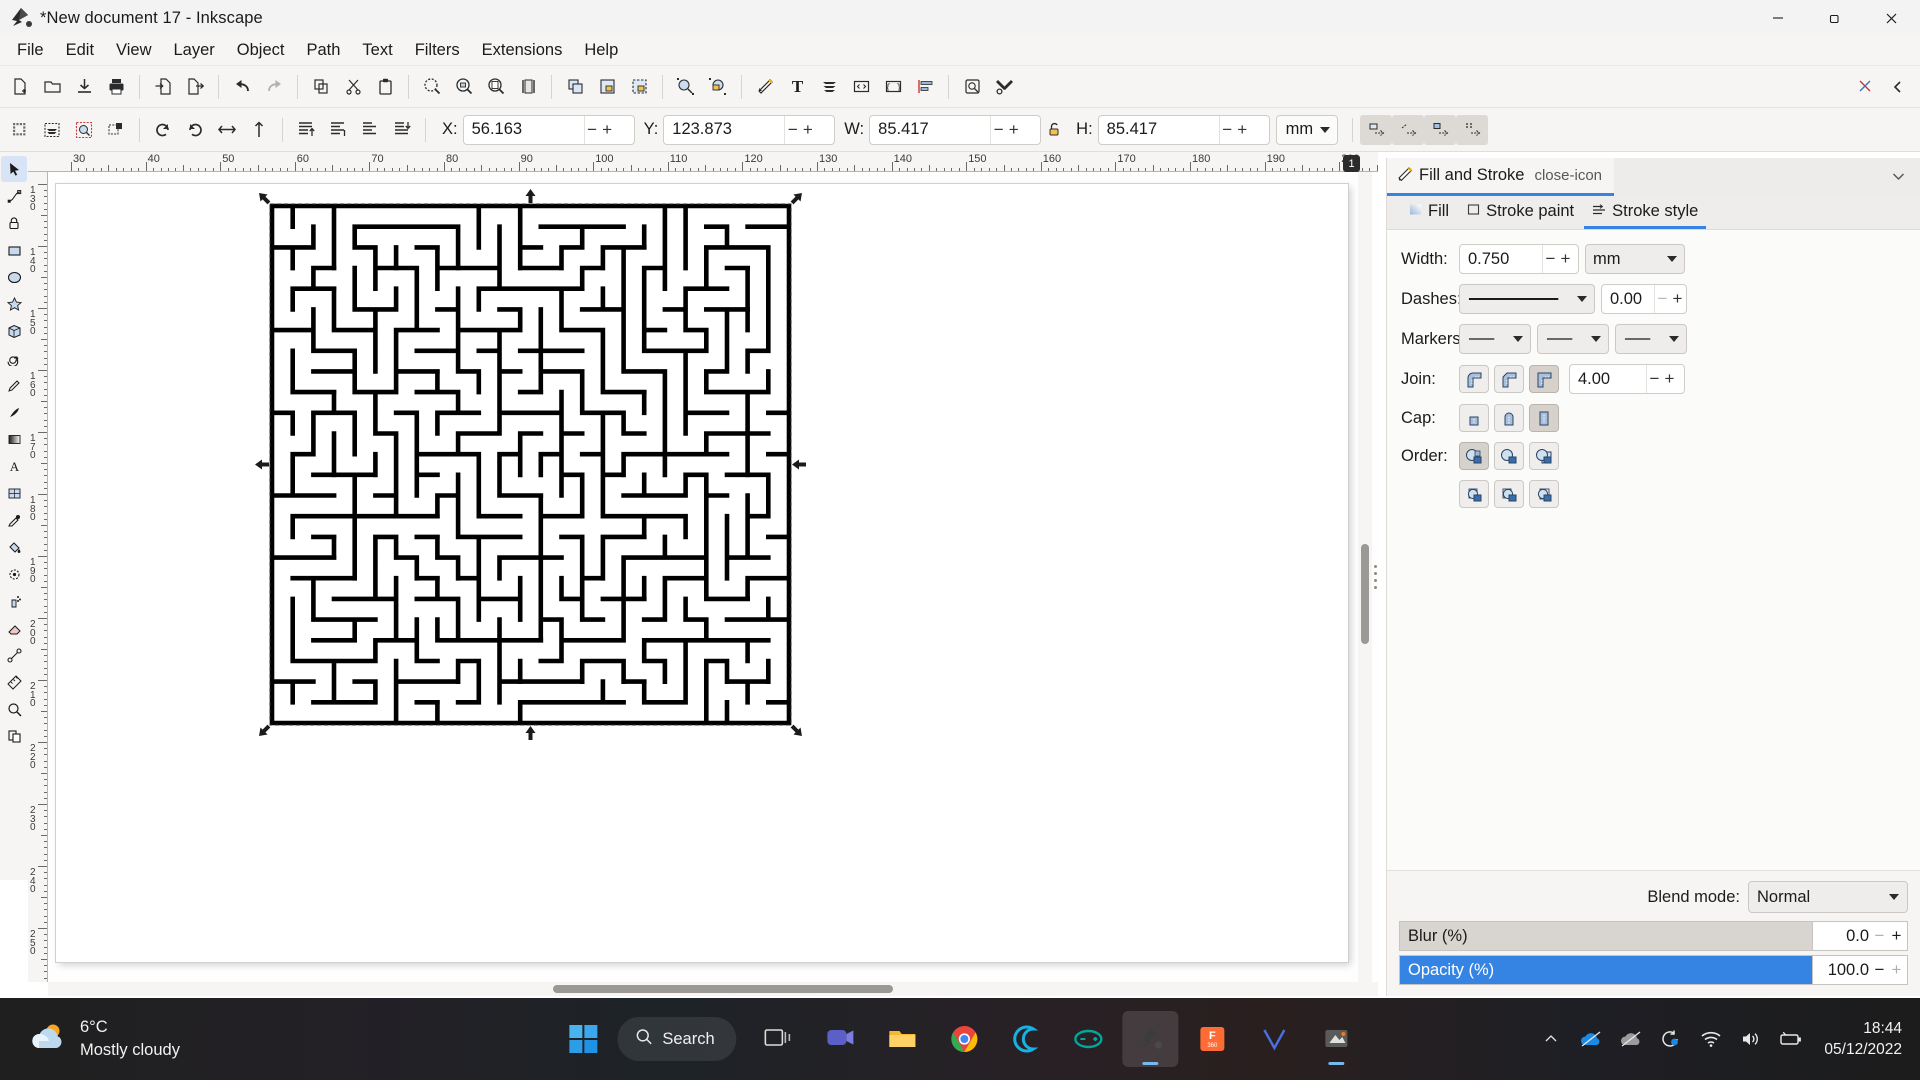 The height and width of the screenshot is (1080, 1920). What do you see at coordinates (1866, 87) in the screenshot?
I see `scissors-overflow-icon` at bounding box center [1866, 87].